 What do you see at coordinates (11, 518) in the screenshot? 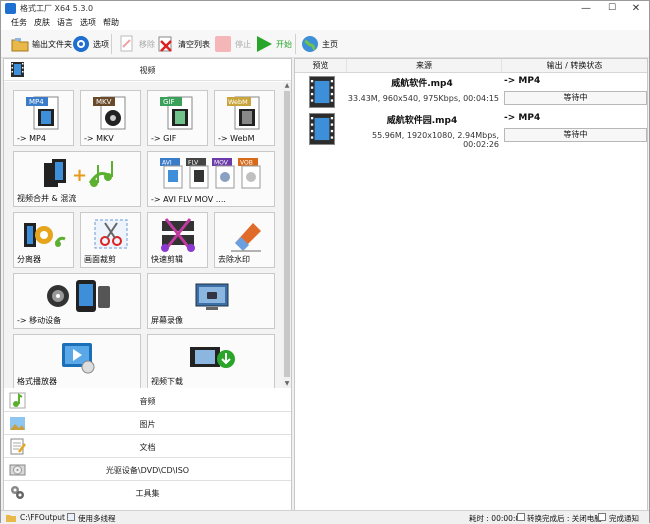
I see `output-folder-icon` at bounding box center [11, 518].